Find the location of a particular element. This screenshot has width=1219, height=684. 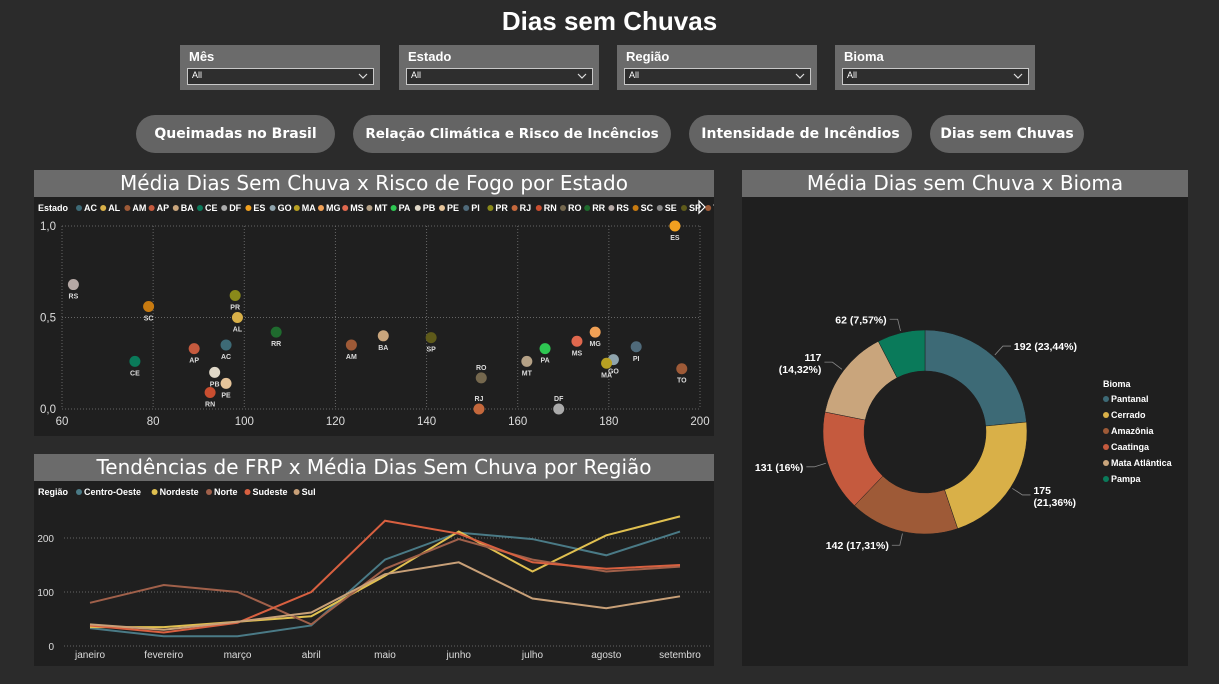

filter-mes-dropdown: All is located at coordinates (280, 76).